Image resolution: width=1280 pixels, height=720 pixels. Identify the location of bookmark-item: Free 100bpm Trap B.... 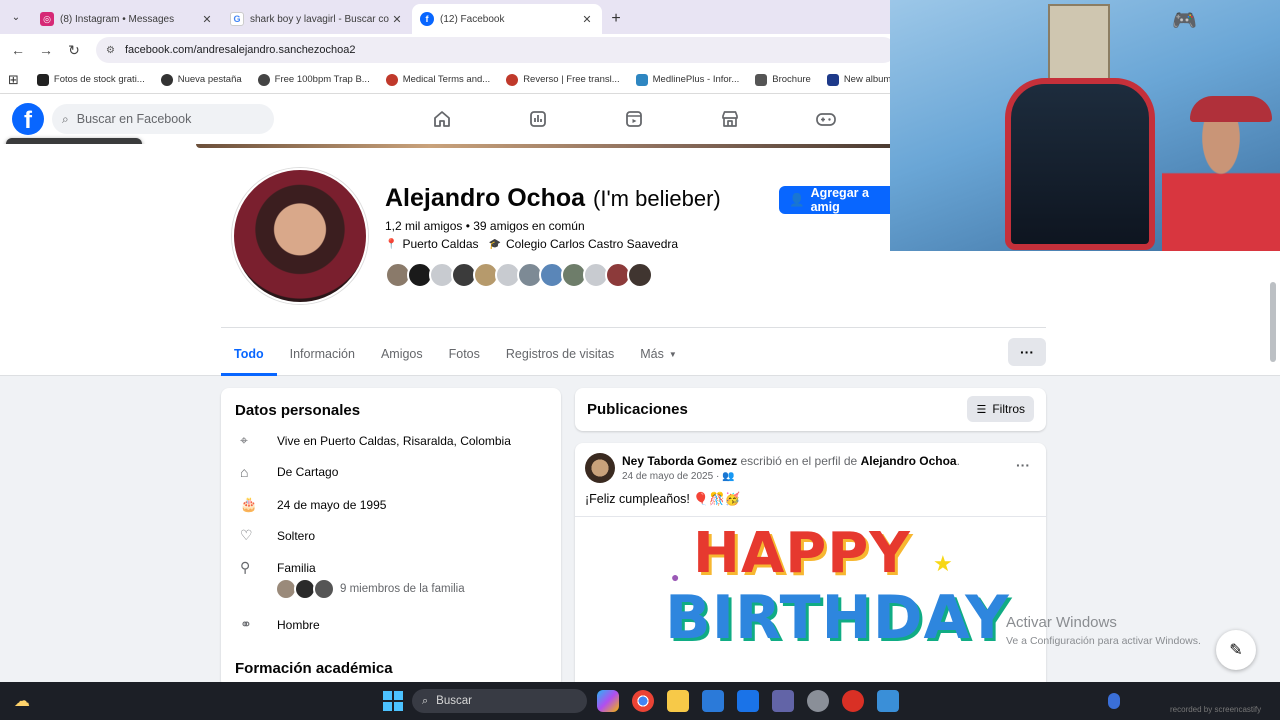
(313, 79).